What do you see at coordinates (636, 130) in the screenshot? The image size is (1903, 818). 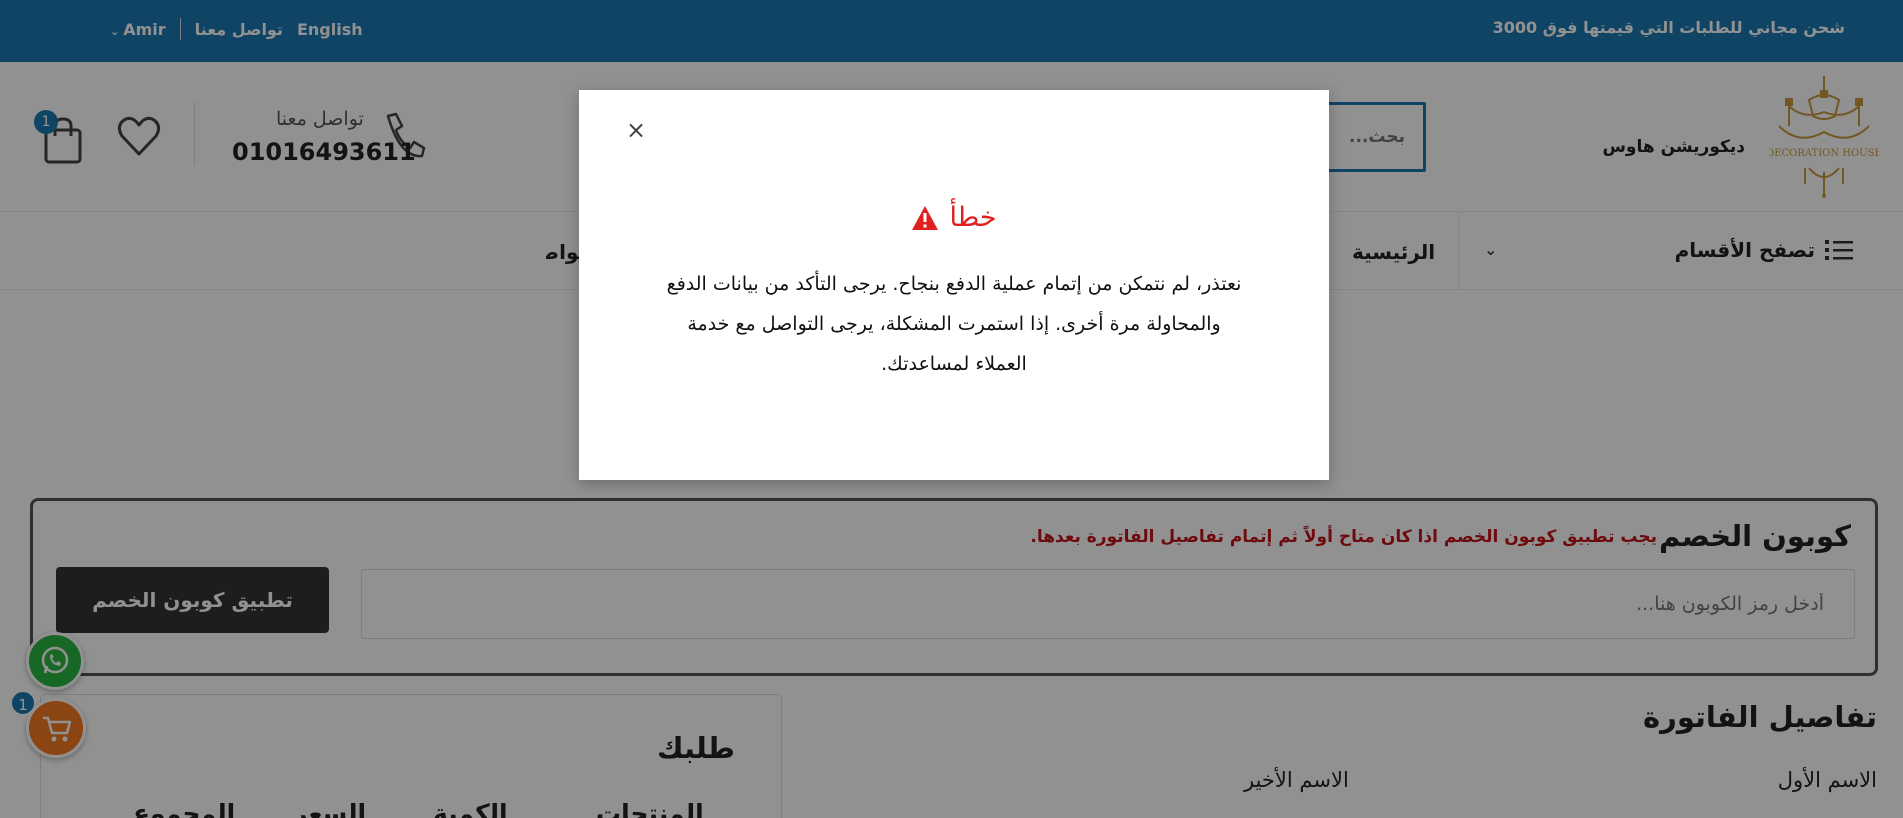 I see `close-icon: ×` at bounding box center [636, 130].